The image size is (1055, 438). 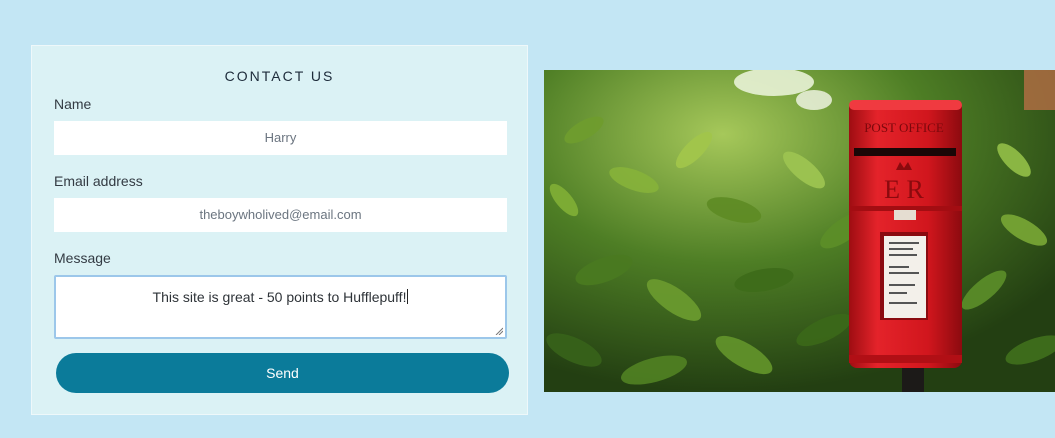 What do you see at coordinates (73, 104) in the screenshot?
I see `name-label: Name` at bounding box center [73, 104].